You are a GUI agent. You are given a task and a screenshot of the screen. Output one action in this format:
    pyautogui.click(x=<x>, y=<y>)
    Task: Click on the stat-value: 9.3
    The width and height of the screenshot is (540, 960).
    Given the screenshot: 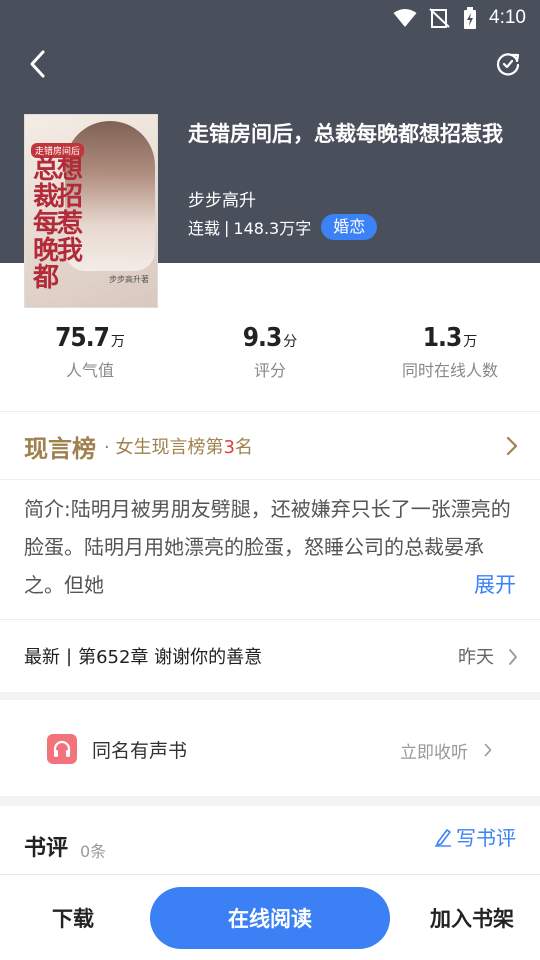 What is the action you would take?
    pyautogui.click(x=262, y=338)
    